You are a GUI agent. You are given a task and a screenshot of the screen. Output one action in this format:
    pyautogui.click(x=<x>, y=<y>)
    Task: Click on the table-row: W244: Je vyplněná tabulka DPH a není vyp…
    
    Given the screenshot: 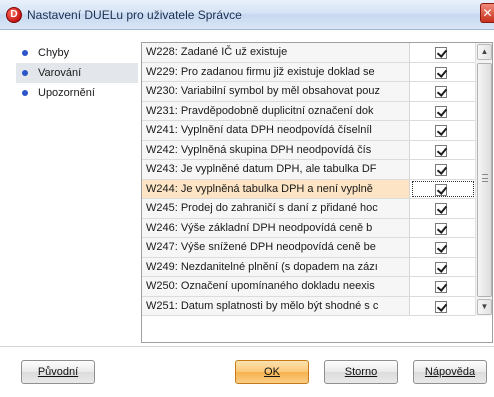 What is the action you would take?
    pyautogui.click(x=309, y=189)
    